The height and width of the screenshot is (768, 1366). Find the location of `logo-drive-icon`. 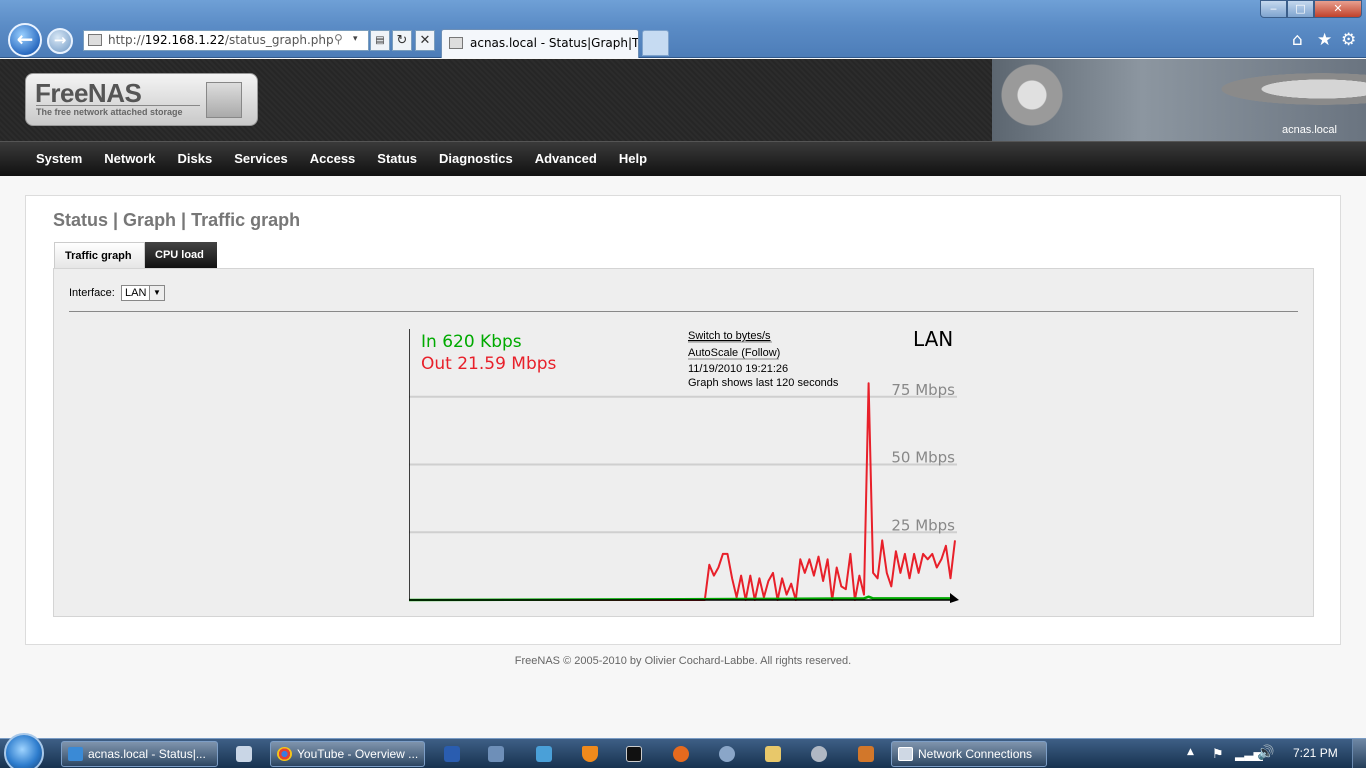

logo-drive-icon is located at coordinates (224, 100).